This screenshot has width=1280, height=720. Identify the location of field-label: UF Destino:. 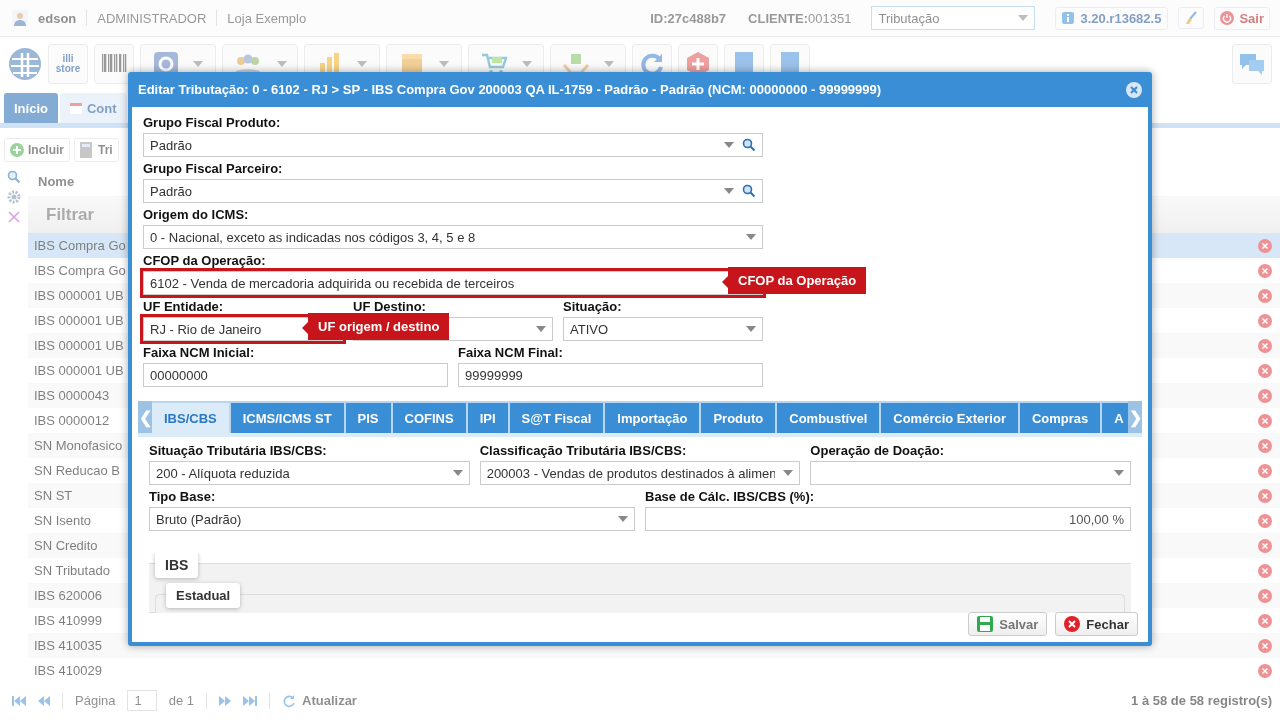
(390, 306).